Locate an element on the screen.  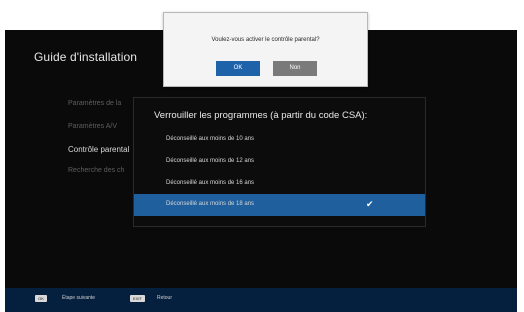
menu-item-controle-parental: Contrôle parental is located at coordinates (98, 149).